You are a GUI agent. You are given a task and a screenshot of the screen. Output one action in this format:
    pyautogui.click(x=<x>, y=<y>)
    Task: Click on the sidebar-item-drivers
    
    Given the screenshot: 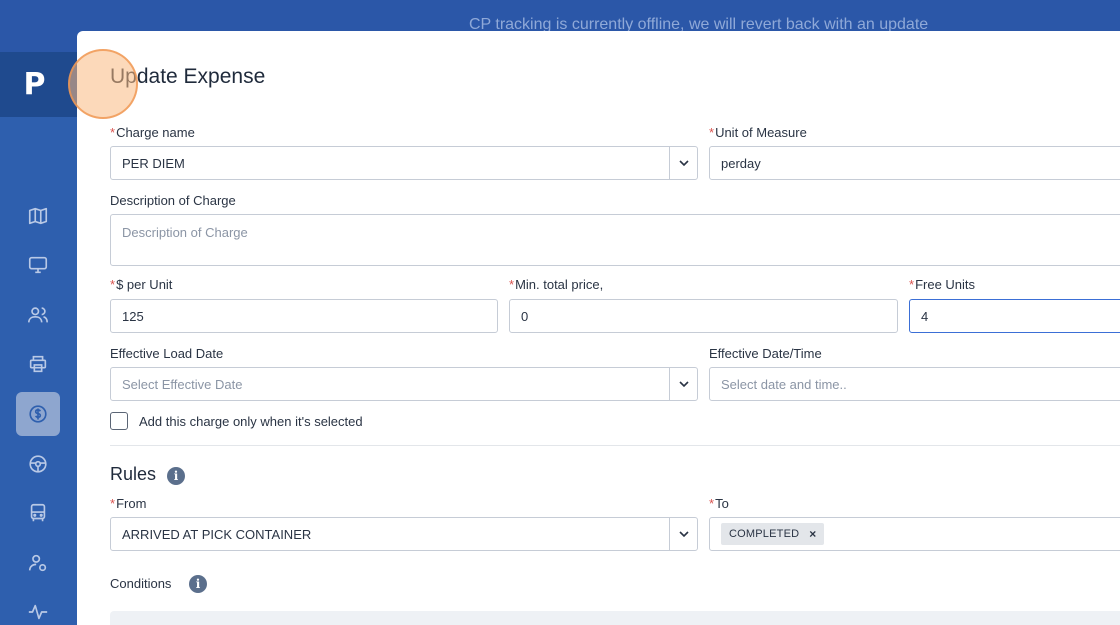 What is the action you would take?
    pyautogui.click(x=38, y=464)
    